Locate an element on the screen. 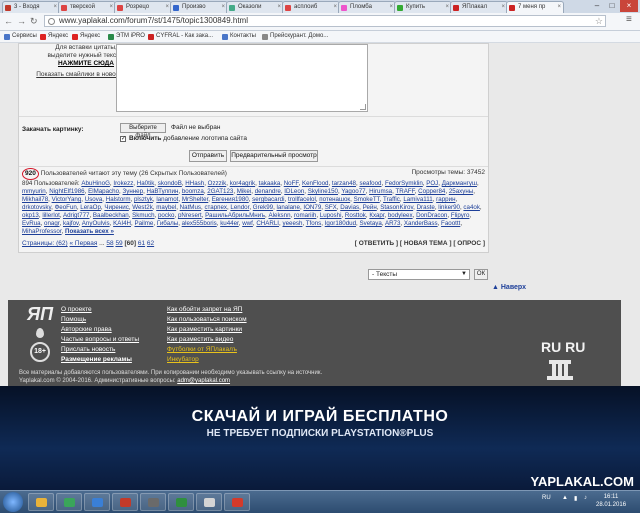 The image size is (640, 513). footer-link: Частые вопросы и ответы is located at coordinates (100, 340).